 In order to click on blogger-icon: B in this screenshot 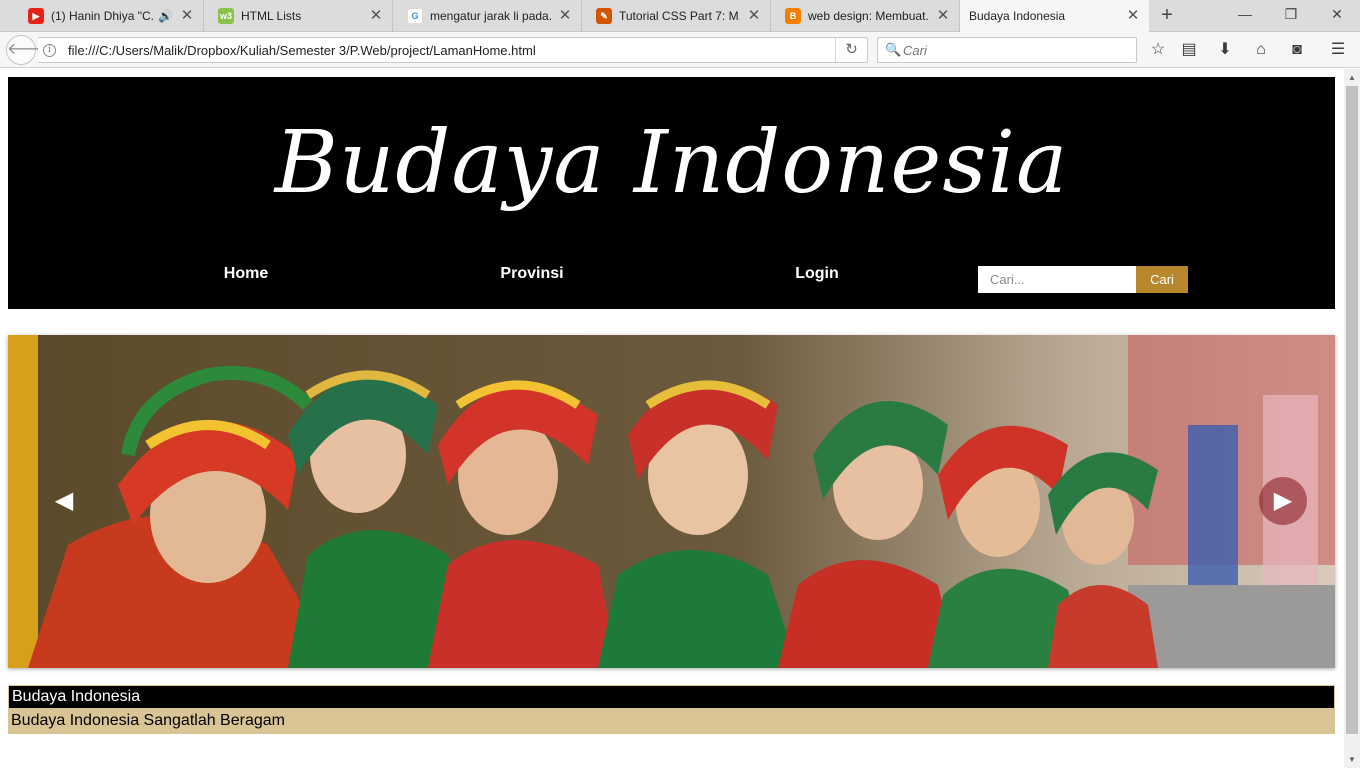, I will do `click(793, 16)`.